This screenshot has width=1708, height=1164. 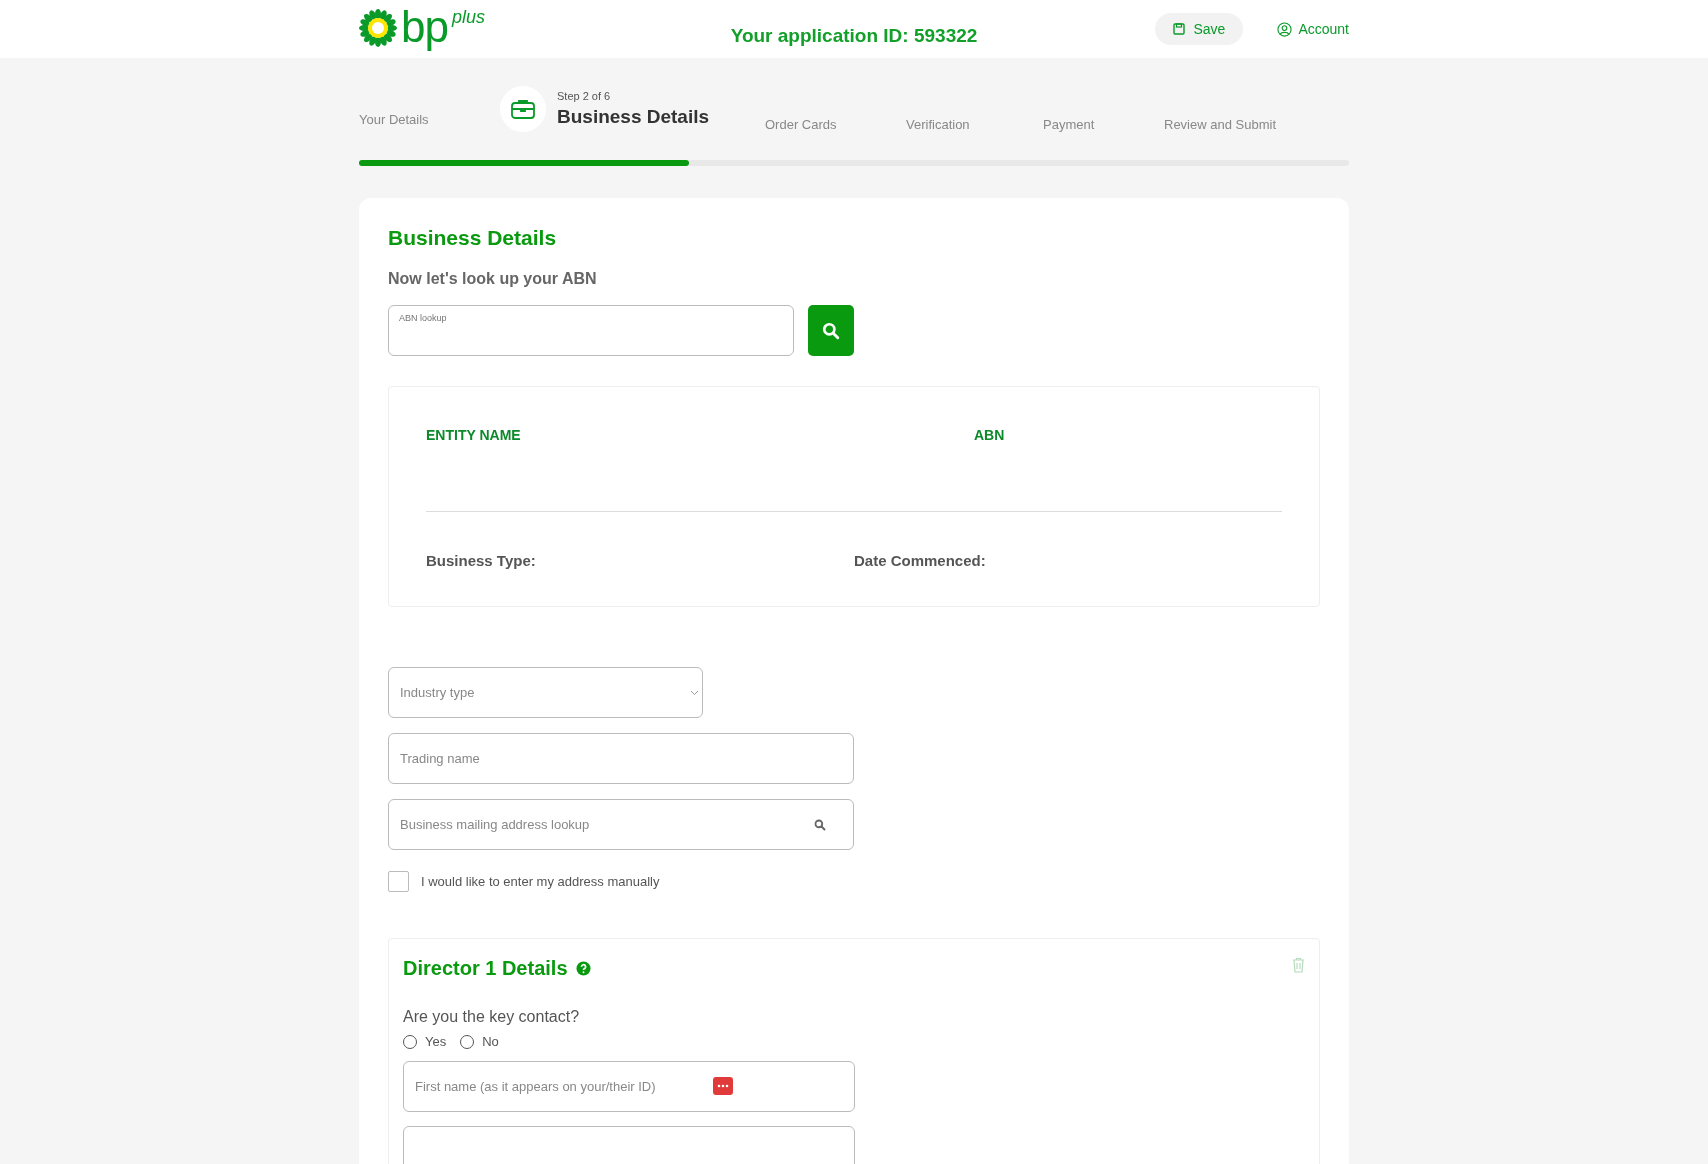 What do you see at coordinates (545, 692) in the screenshot?
I see `industry-select: Industry type` at bounding box center [545, 692].